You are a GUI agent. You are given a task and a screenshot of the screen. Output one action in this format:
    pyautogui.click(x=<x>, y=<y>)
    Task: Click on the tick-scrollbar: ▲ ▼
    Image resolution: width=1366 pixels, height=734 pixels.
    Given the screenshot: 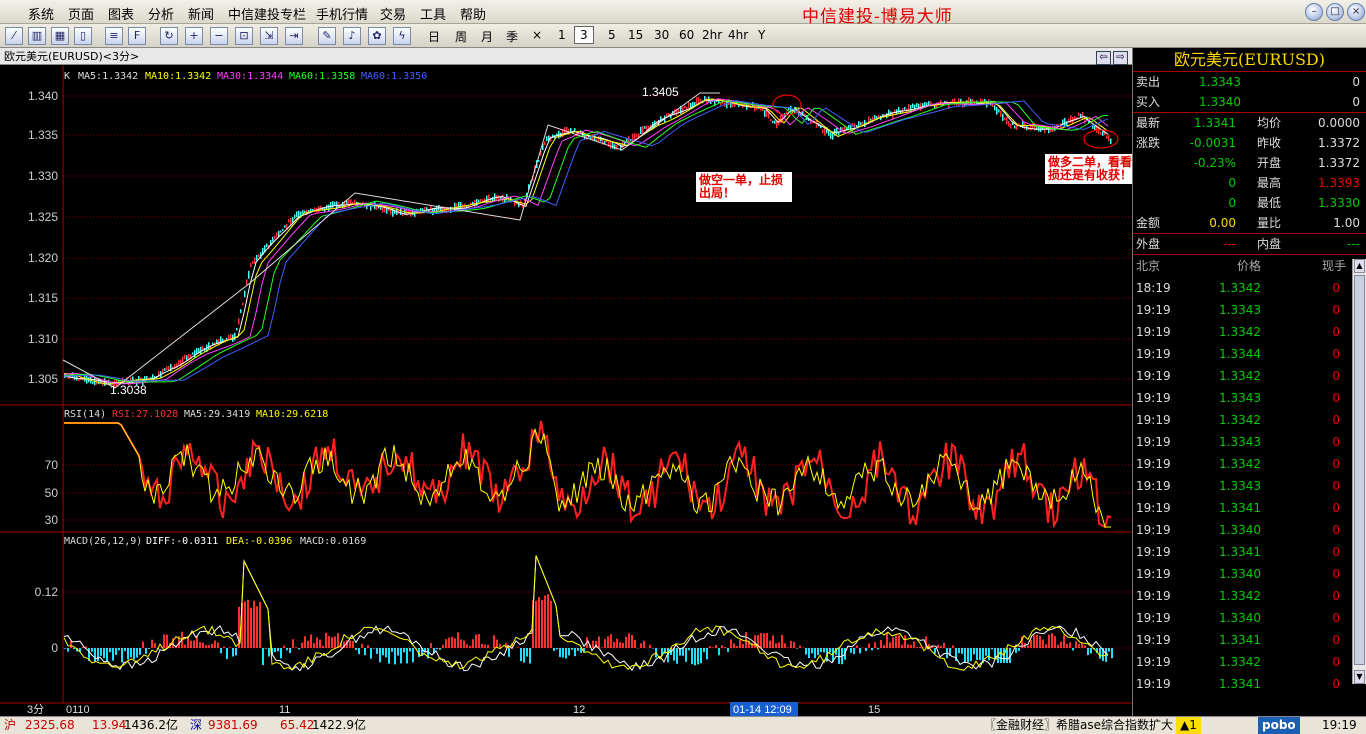 What is the action you would take?
    pyautogui.click(x=1359, y=471)
    